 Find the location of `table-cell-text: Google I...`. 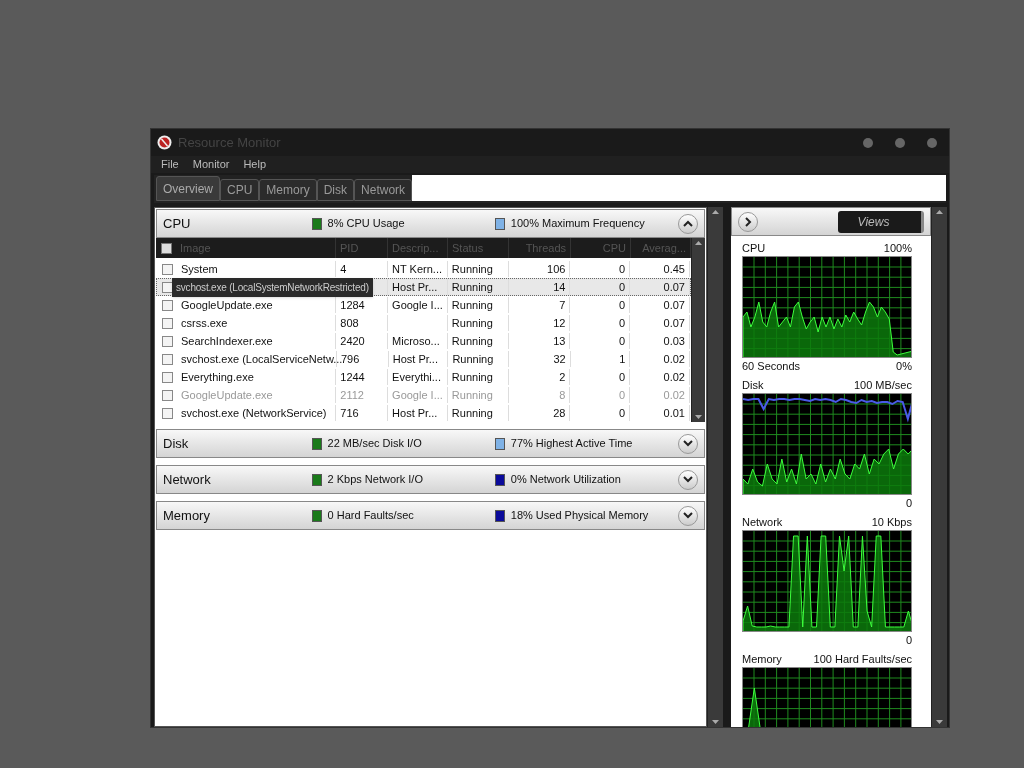

table-cell-text: Google I... is located at coordinates (417, 305).